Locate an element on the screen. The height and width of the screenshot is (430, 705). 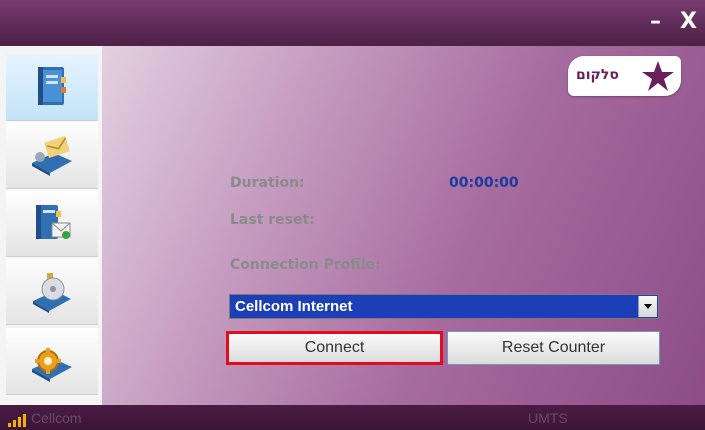
sidebar-item-settings is located at coordinates (52, 361).